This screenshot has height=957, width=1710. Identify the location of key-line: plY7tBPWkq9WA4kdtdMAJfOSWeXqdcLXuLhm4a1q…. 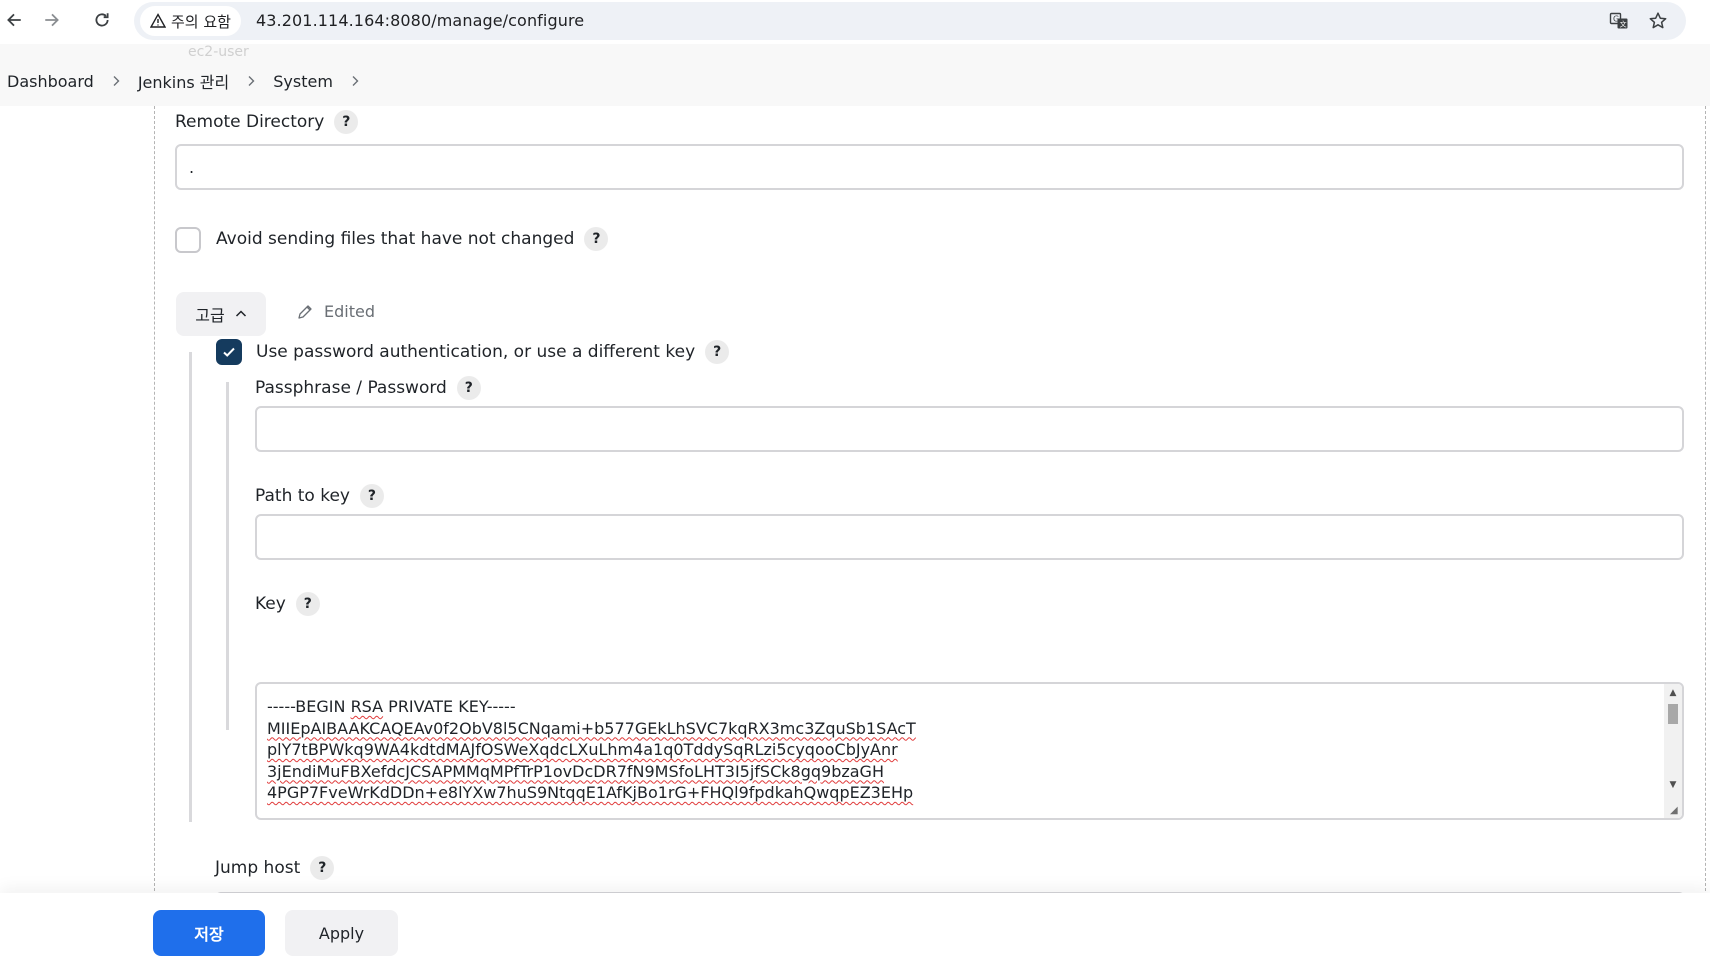
(582, 749).